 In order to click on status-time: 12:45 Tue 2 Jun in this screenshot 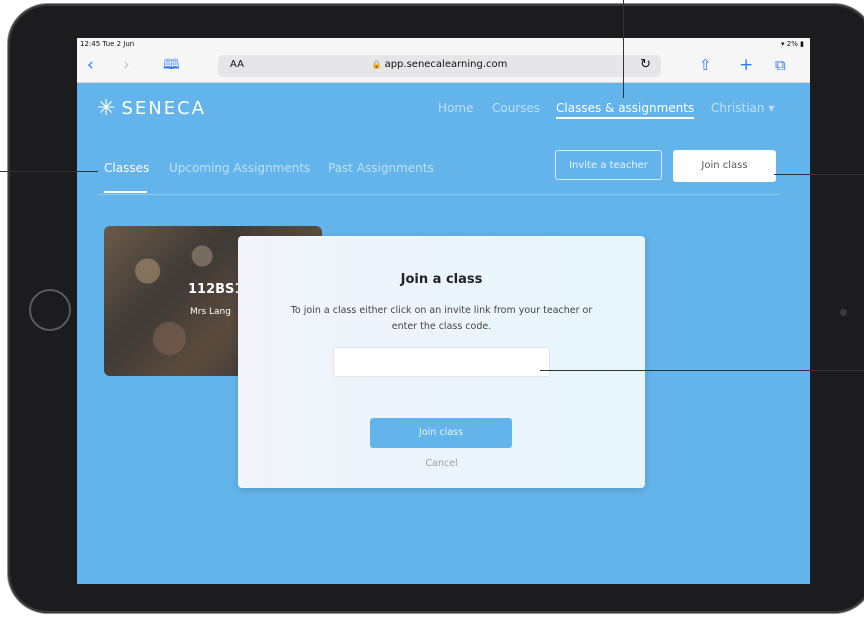, I will do `click(107, 44)`.